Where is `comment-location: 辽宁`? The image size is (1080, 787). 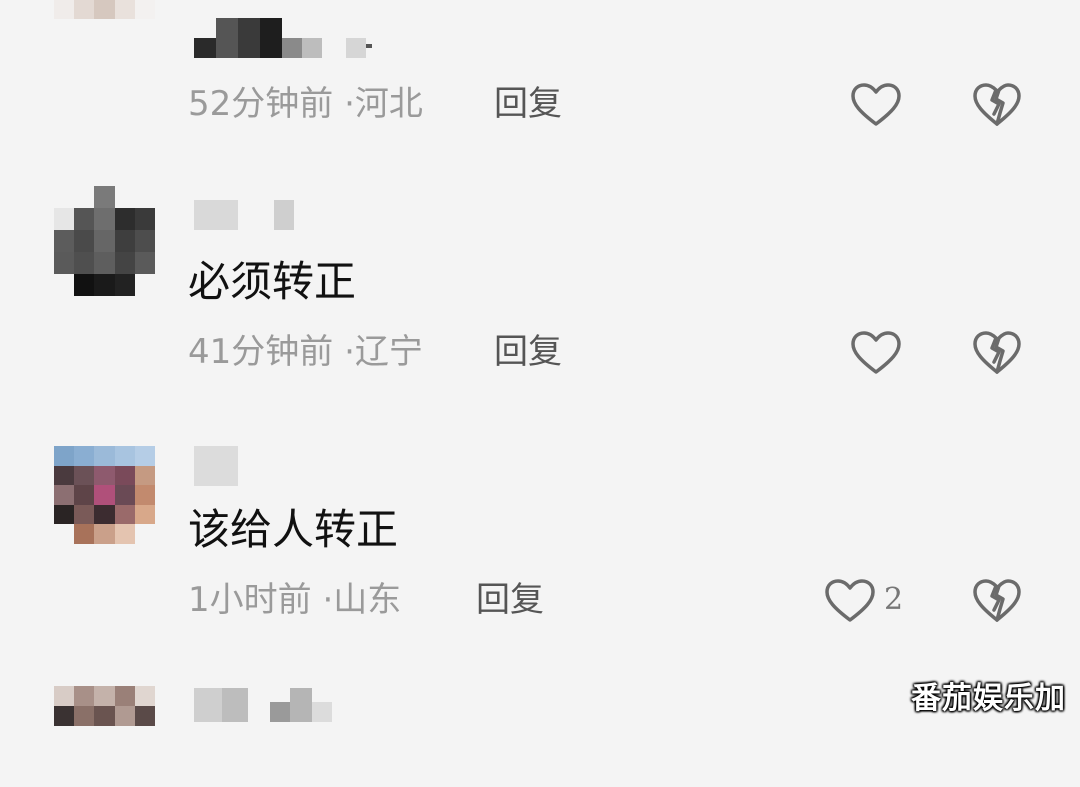 comment-location: 辽宁 is located at coordinates (388, 352).